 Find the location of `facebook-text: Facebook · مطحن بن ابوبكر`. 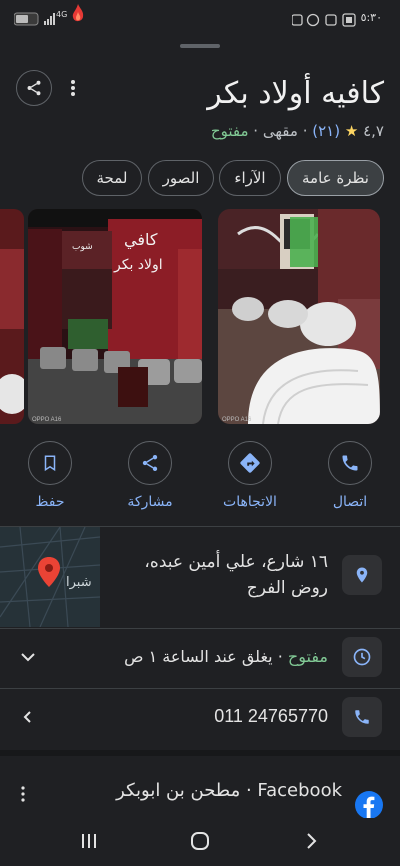

facebook-text: Facebook · مطحن بن ابوبكر is located at coordinates (229, 790).